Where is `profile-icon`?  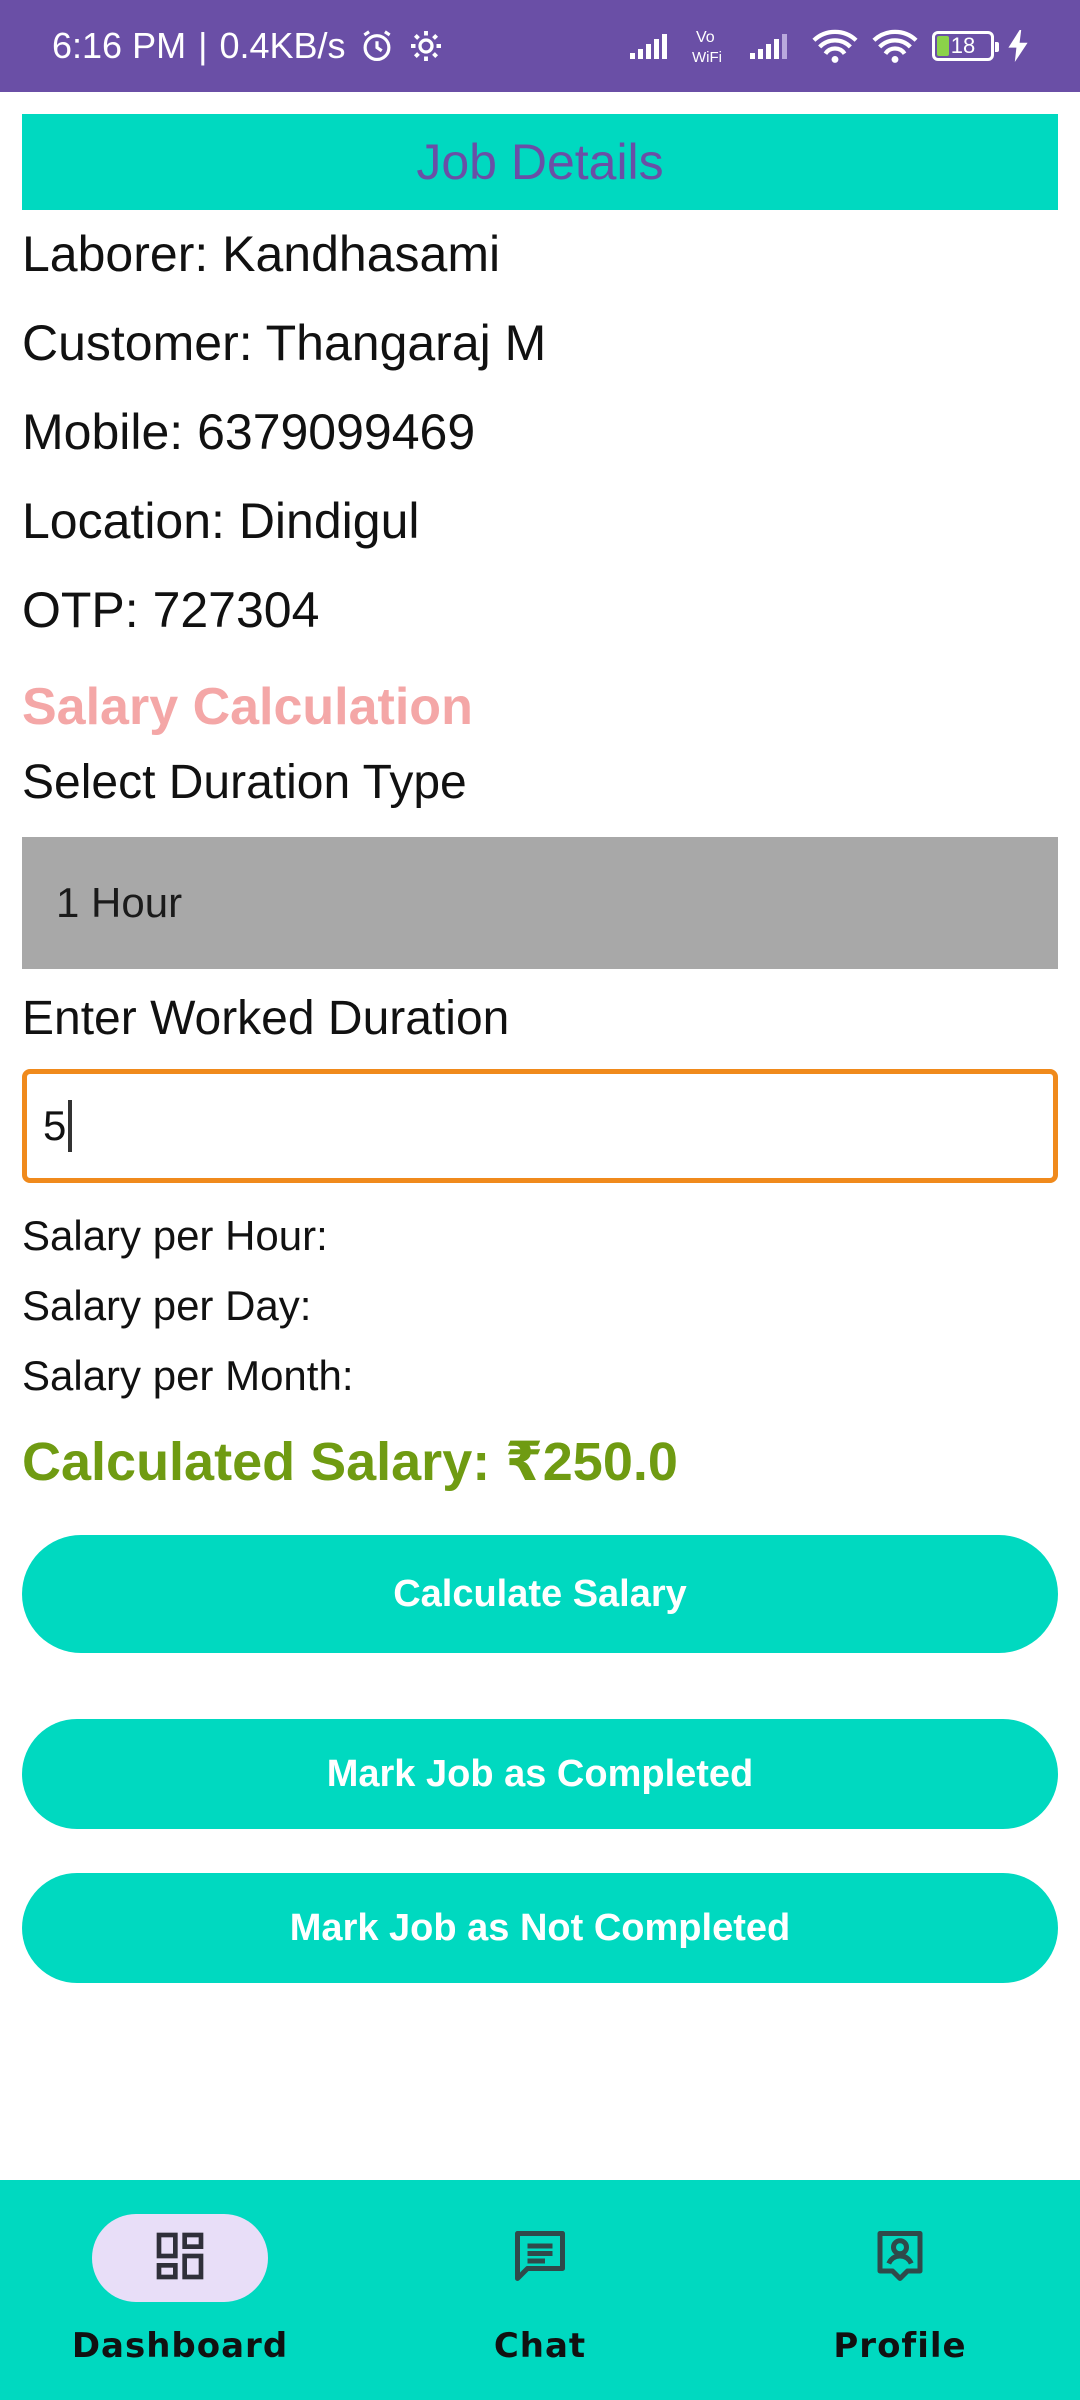
profile-icon is located at coordinates (900, 2258).